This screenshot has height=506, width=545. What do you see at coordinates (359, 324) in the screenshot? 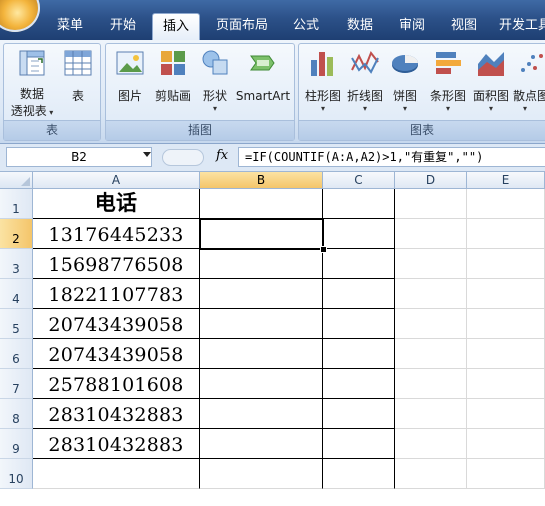
I see `cell-c5` at bounding box center [359, 324].